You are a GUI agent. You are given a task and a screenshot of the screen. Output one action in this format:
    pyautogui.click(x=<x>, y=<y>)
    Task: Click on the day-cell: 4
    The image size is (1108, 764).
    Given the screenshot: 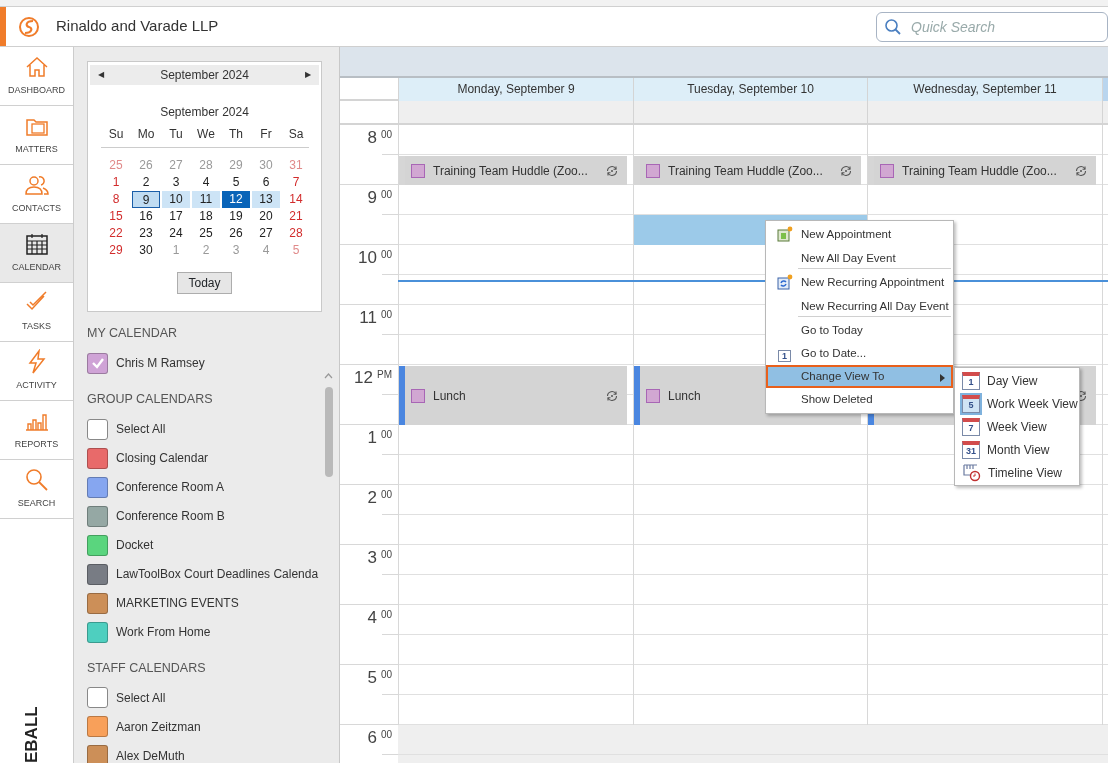 What is the action you would take?
    pyautogui.click(x=206, y=182)
    